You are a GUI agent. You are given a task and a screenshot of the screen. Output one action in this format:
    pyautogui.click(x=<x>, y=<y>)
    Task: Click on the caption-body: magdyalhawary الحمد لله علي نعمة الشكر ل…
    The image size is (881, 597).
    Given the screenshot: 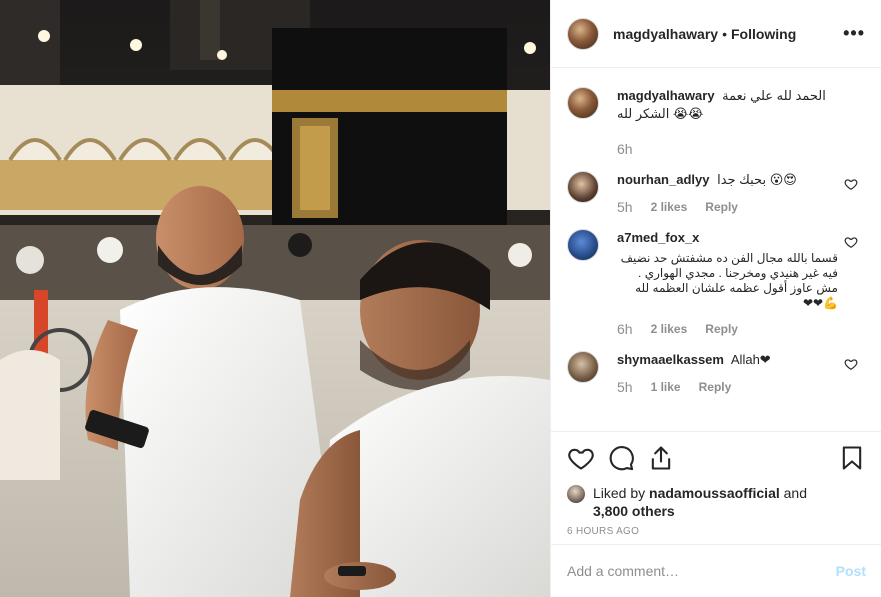 What is the action you would take?
    pyautogui.click(x=741, y=122)
    